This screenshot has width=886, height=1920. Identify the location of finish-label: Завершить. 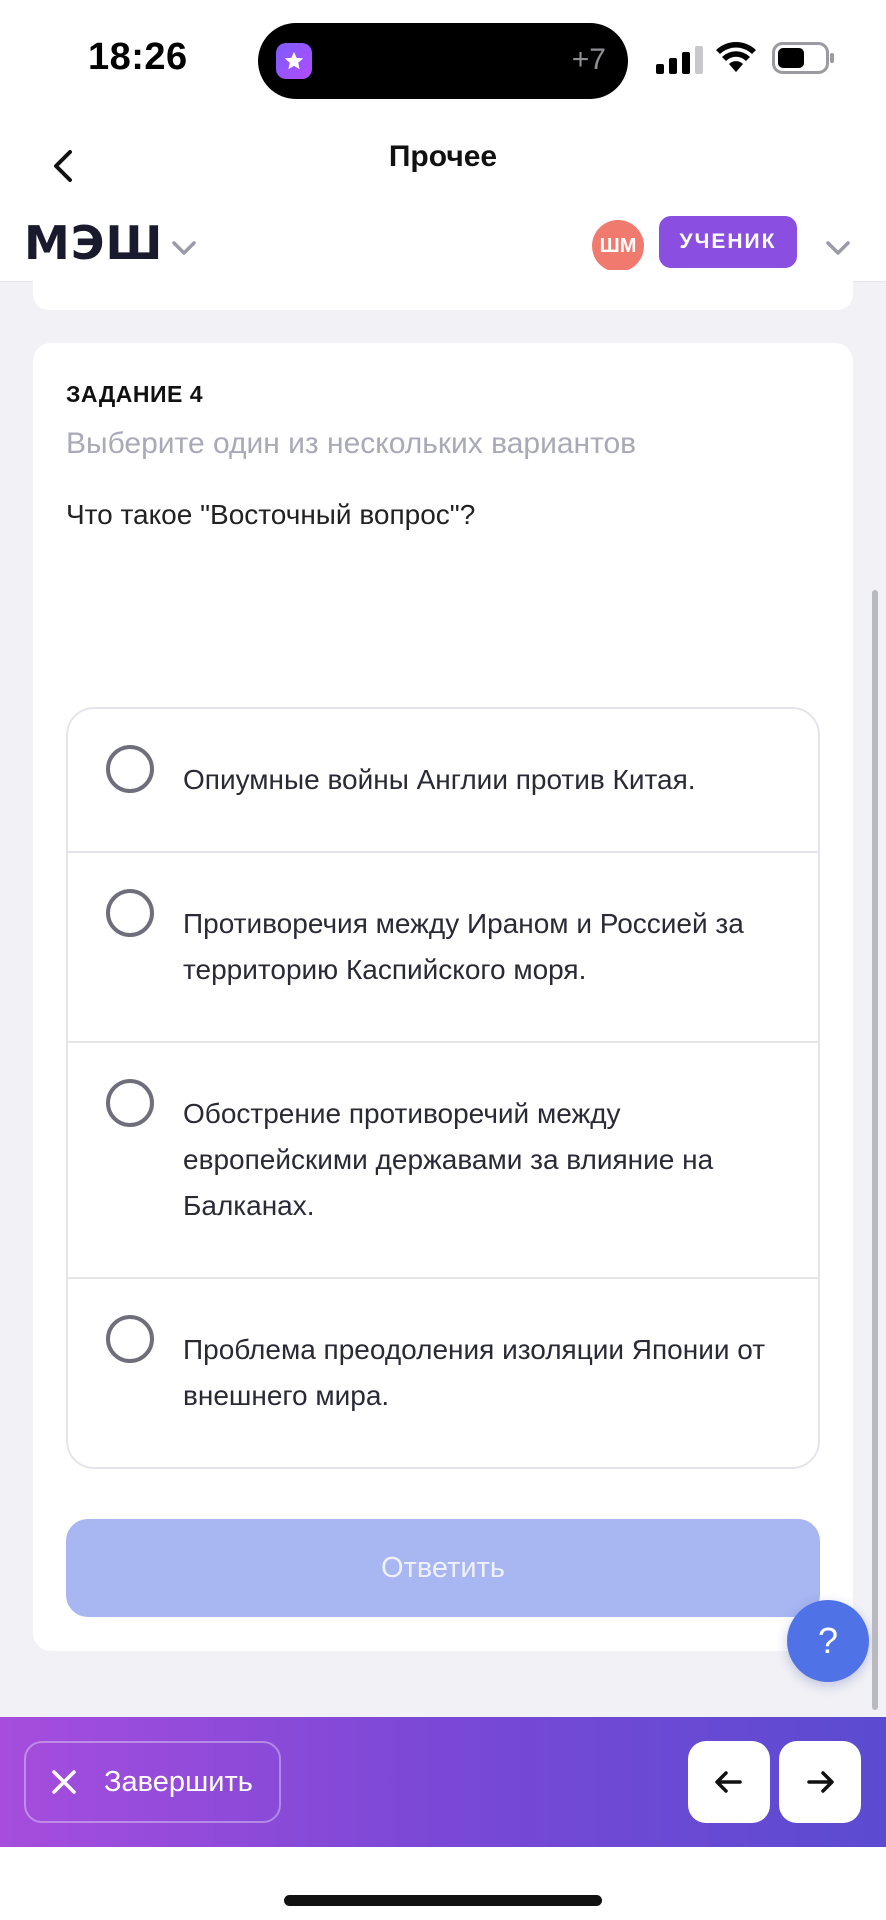
(178, 1781).